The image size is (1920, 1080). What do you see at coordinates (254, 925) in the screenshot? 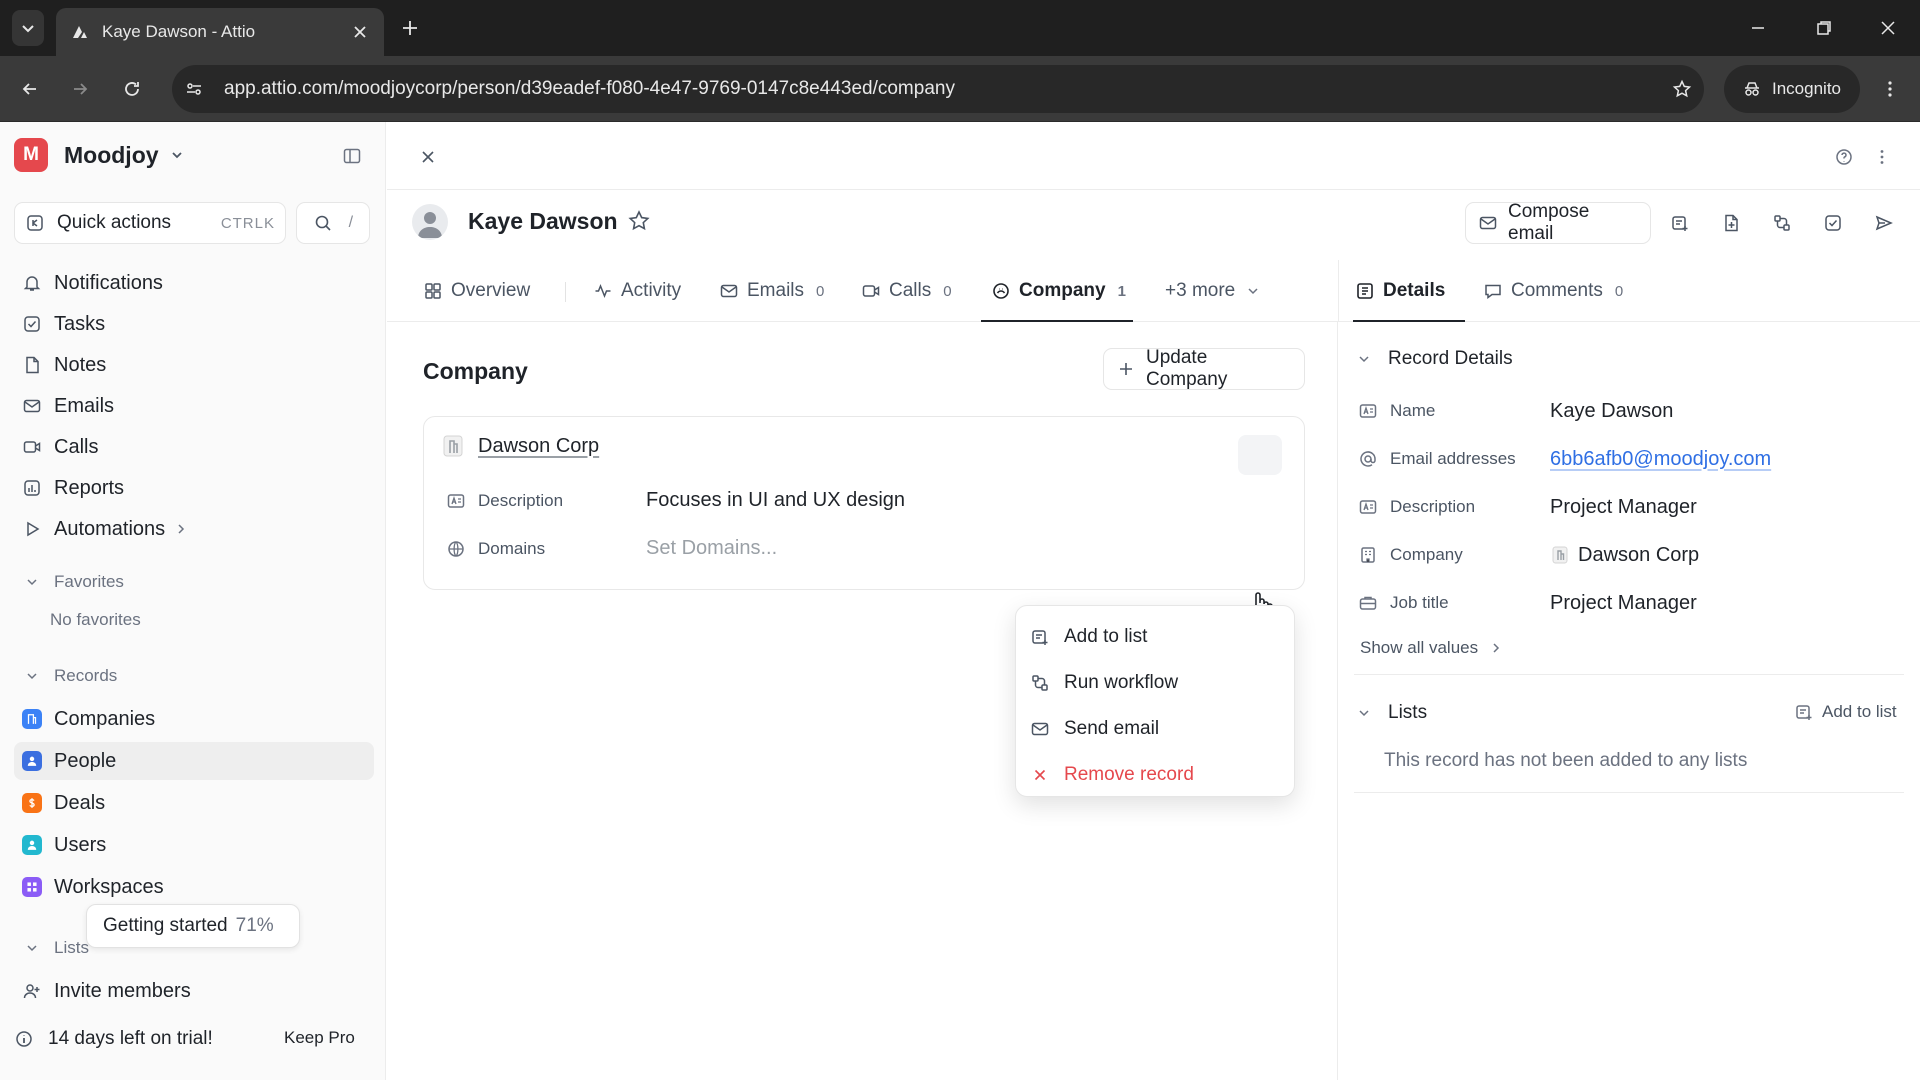
I see `getting-started-percent: 71%` at bounding box center [254, 925].